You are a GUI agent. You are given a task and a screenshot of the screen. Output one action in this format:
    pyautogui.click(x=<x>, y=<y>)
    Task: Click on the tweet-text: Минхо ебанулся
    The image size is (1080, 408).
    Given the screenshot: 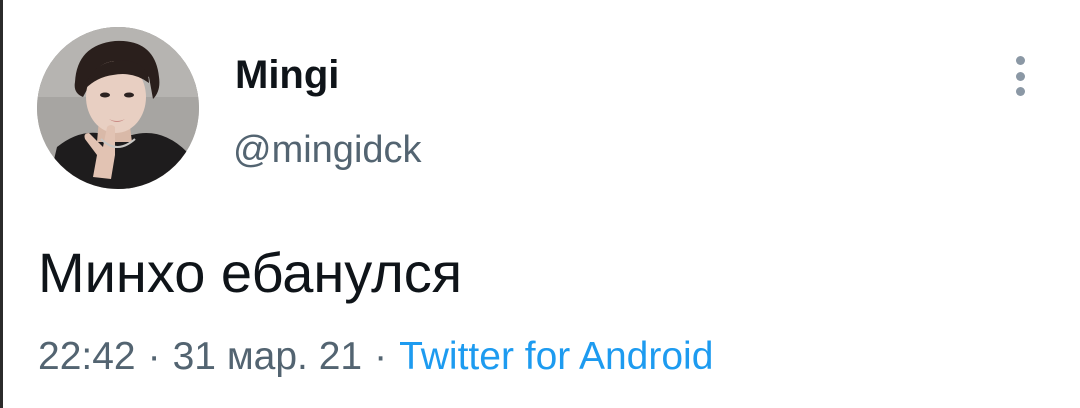 What is the action you would take?
    pyautogui.click(x=250, y=272)
    